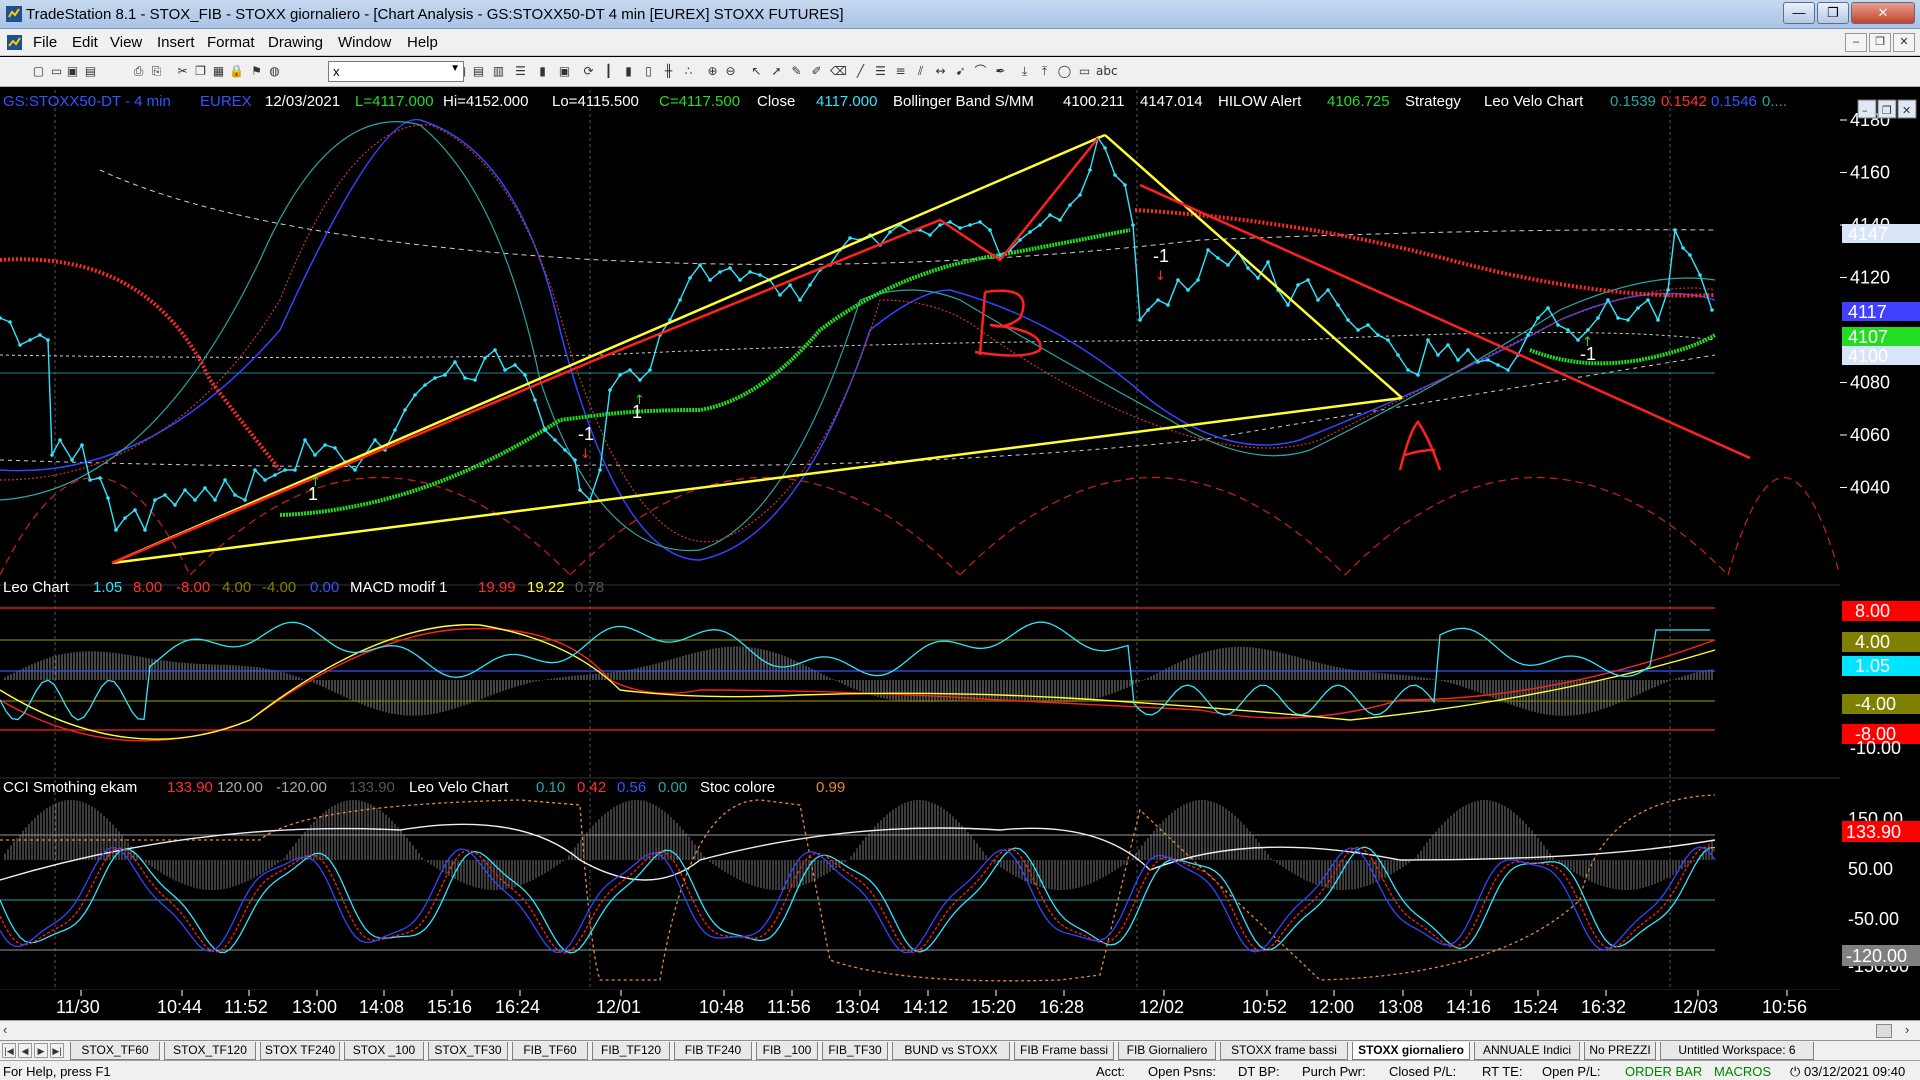 The height and width of the screenshot is (1080, 1920). What do you see at coordinates (713, 1051) in the screenshot?
I see `tab-fib-tf240: FIB TF240` at bounding box center [713, 1051].